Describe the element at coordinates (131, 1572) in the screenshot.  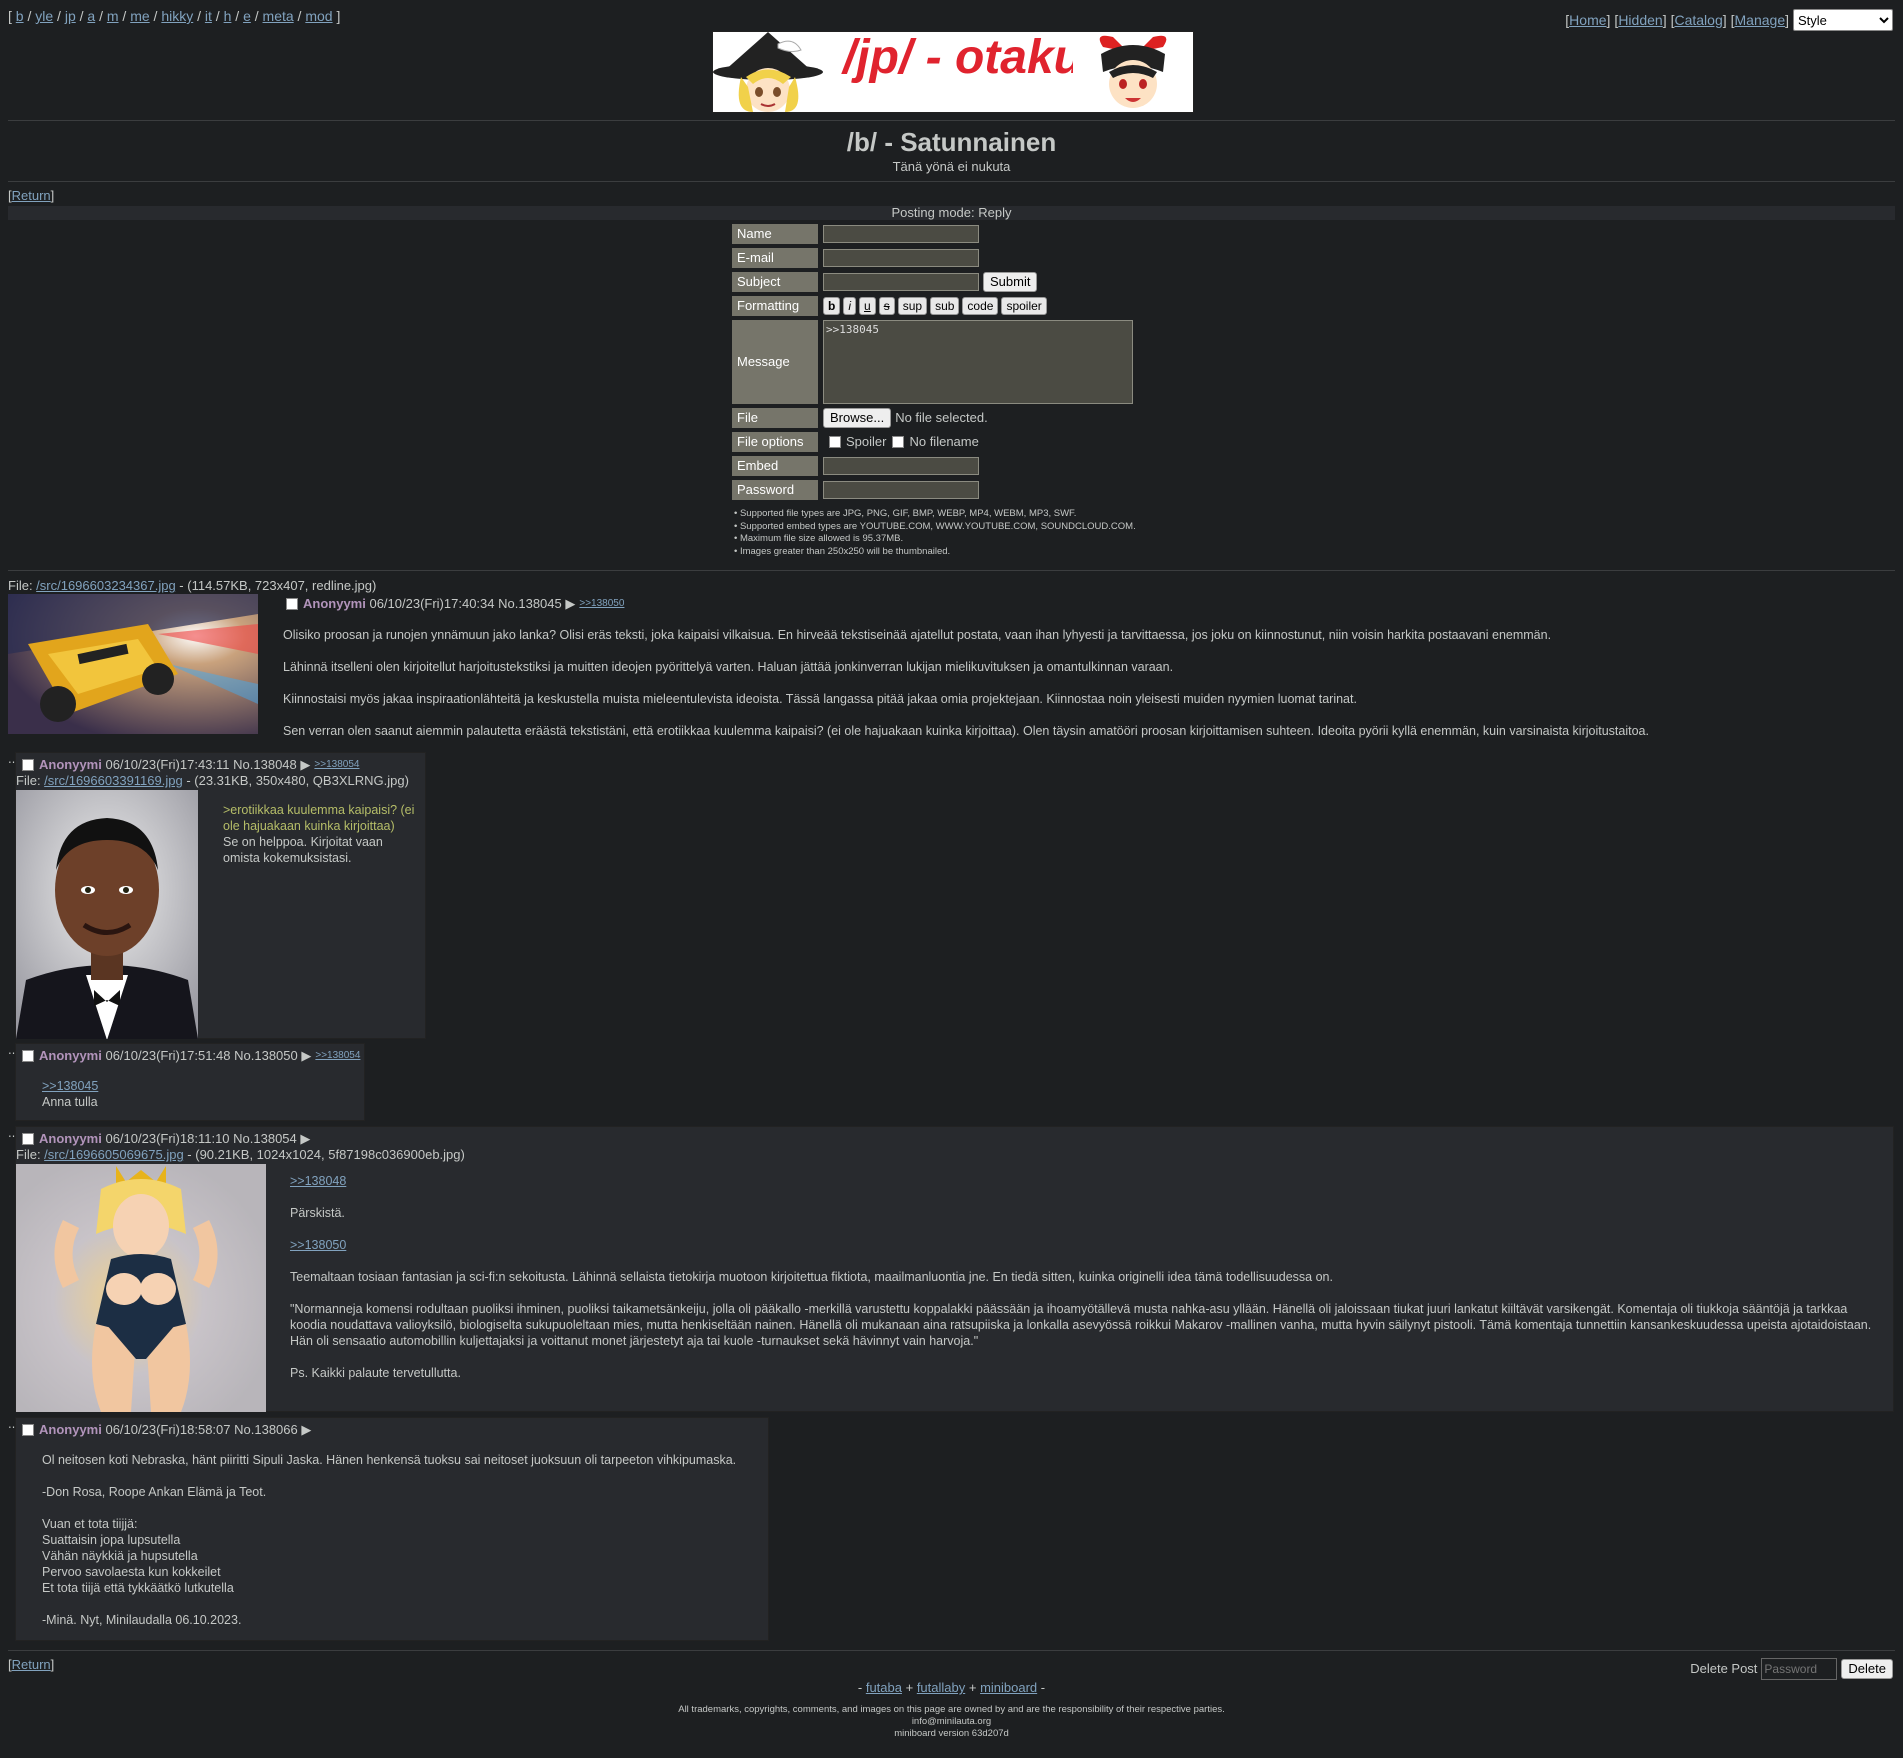
I see `reply-text: Pervoo savolaesta kun kokkeilet` at that location.